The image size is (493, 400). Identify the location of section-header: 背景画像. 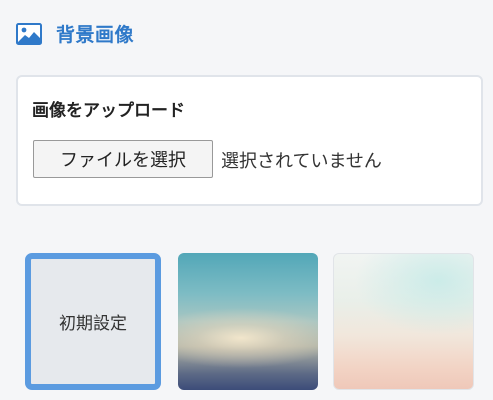
(75, 33).